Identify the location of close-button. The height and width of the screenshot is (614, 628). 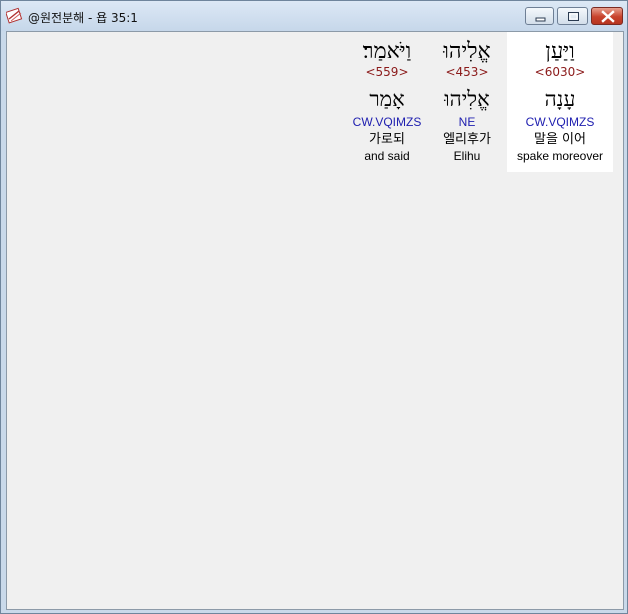
(607, 16).